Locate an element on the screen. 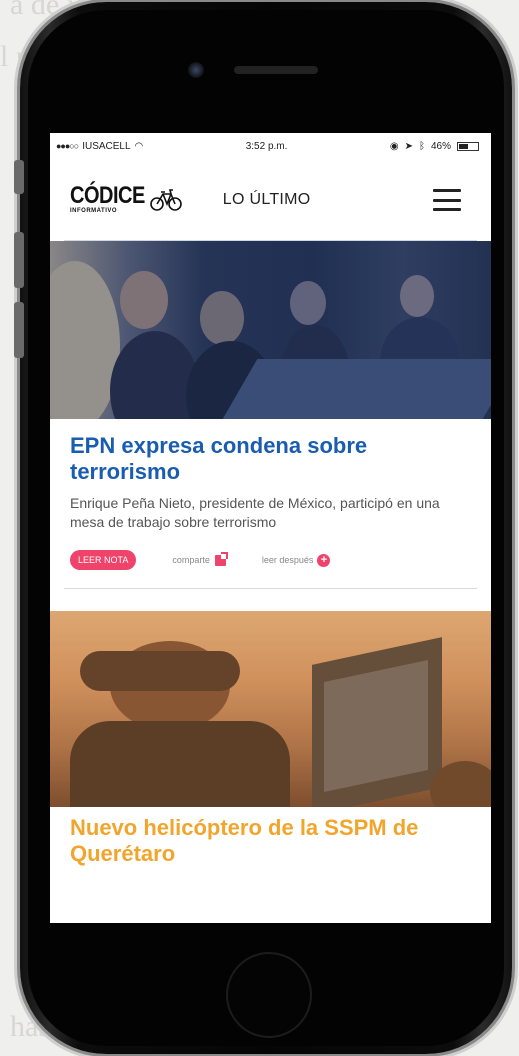 The height and width of the screenshot is (1056, 519). mute-switch is located at coordinates (19, 177).